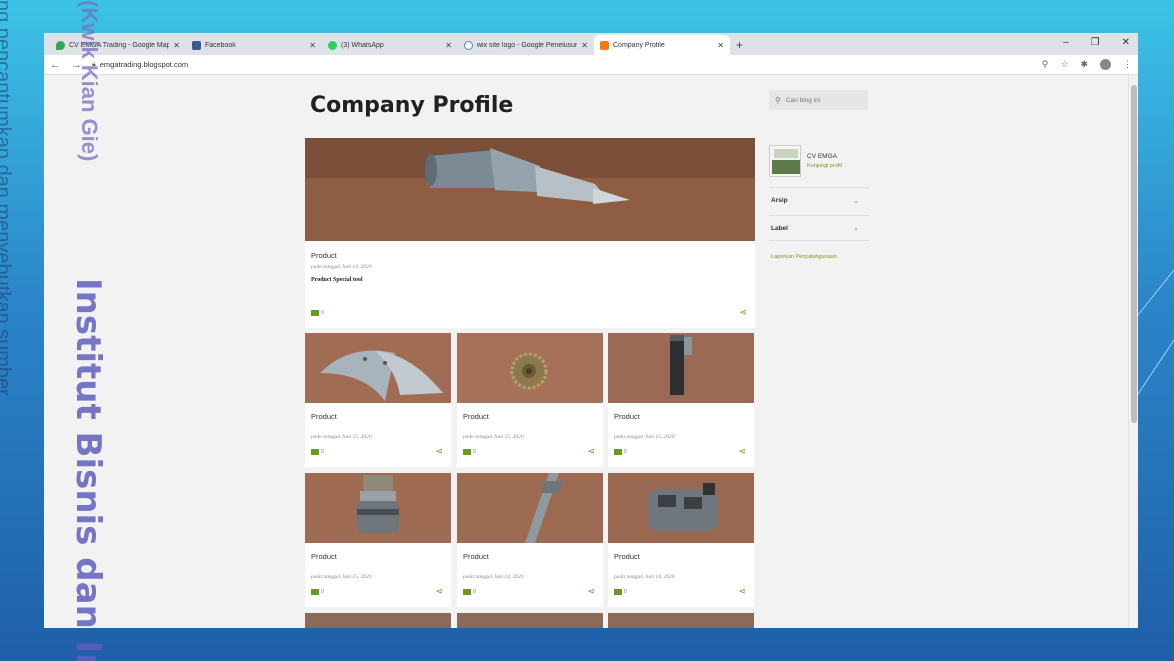 The width and height of the screenshot is (1174, 661). What do you see at coordinates (604, 45) in the screenshot?
I see `blogger-icon` at bounding box center [604, 45].